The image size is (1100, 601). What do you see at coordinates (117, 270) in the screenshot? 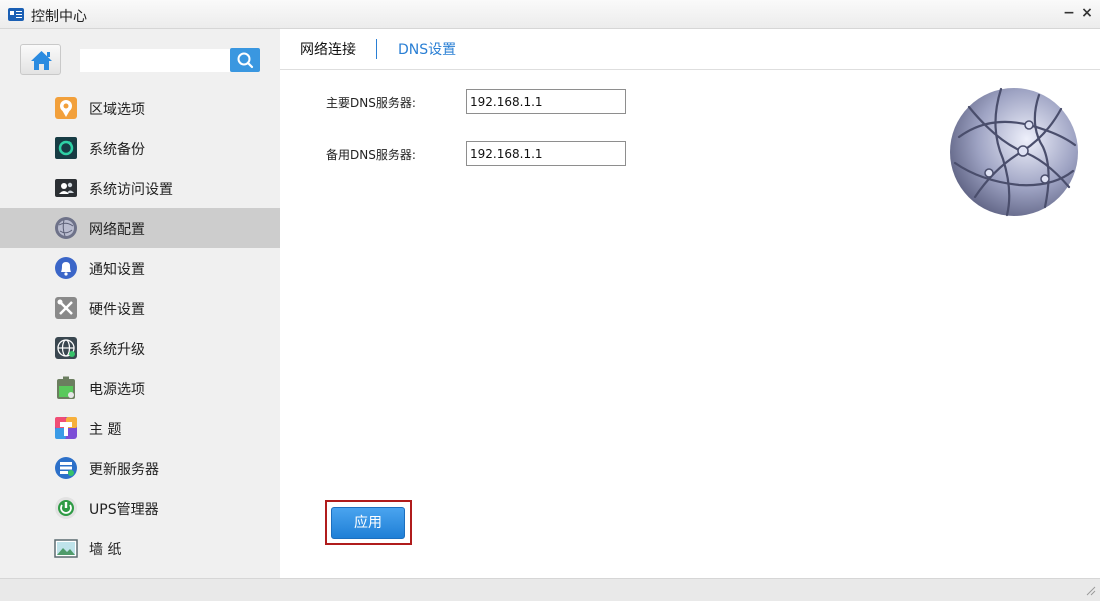
I see `sidebar-item-label: 通知设置` at bounding box center [117, 270].